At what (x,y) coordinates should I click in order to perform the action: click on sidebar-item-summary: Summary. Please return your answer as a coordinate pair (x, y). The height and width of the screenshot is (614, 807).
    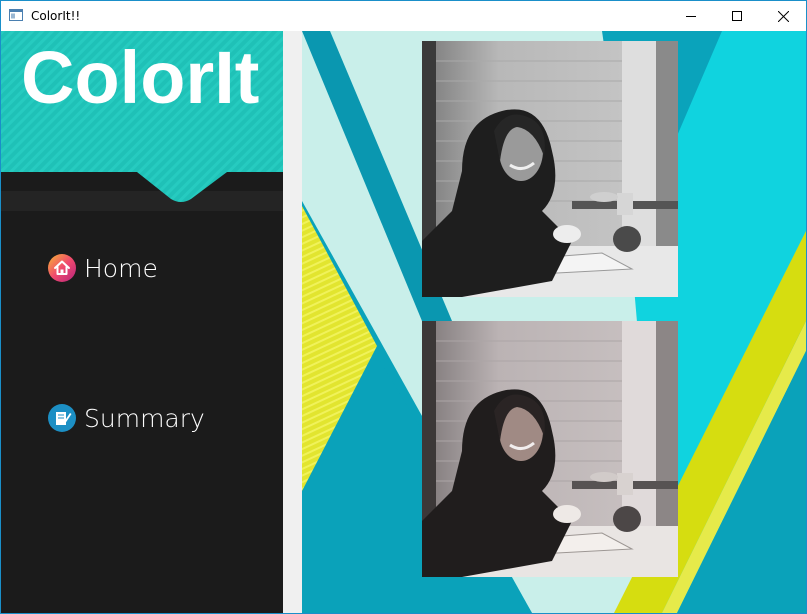
    Looking at the image, I should click on (126, 418).